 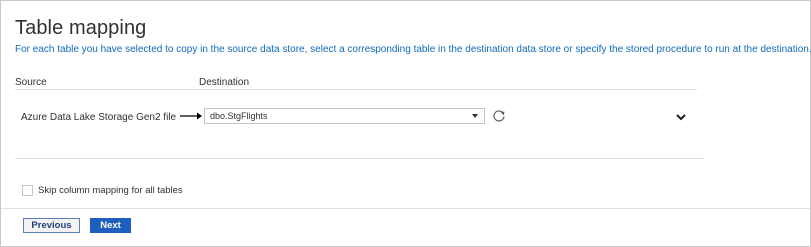 I want to click on arrow-right-icon, so click(x=191, y=116).